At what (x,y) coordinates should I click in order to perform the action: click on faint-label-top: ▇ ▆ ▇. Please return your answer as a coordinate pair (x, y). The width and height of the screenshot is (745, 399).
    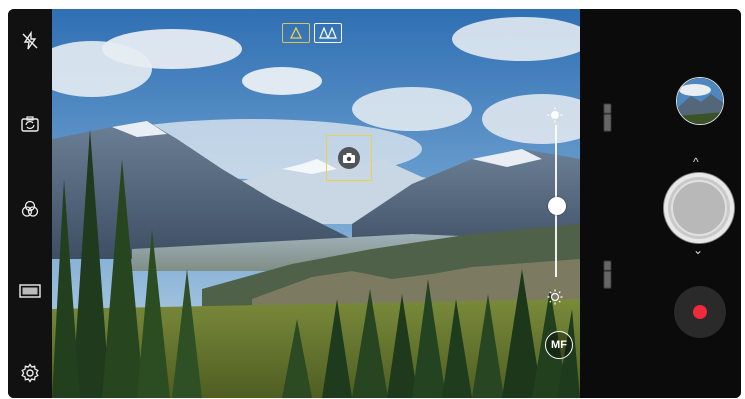
    Looking at the image, I should click on (607, 117).